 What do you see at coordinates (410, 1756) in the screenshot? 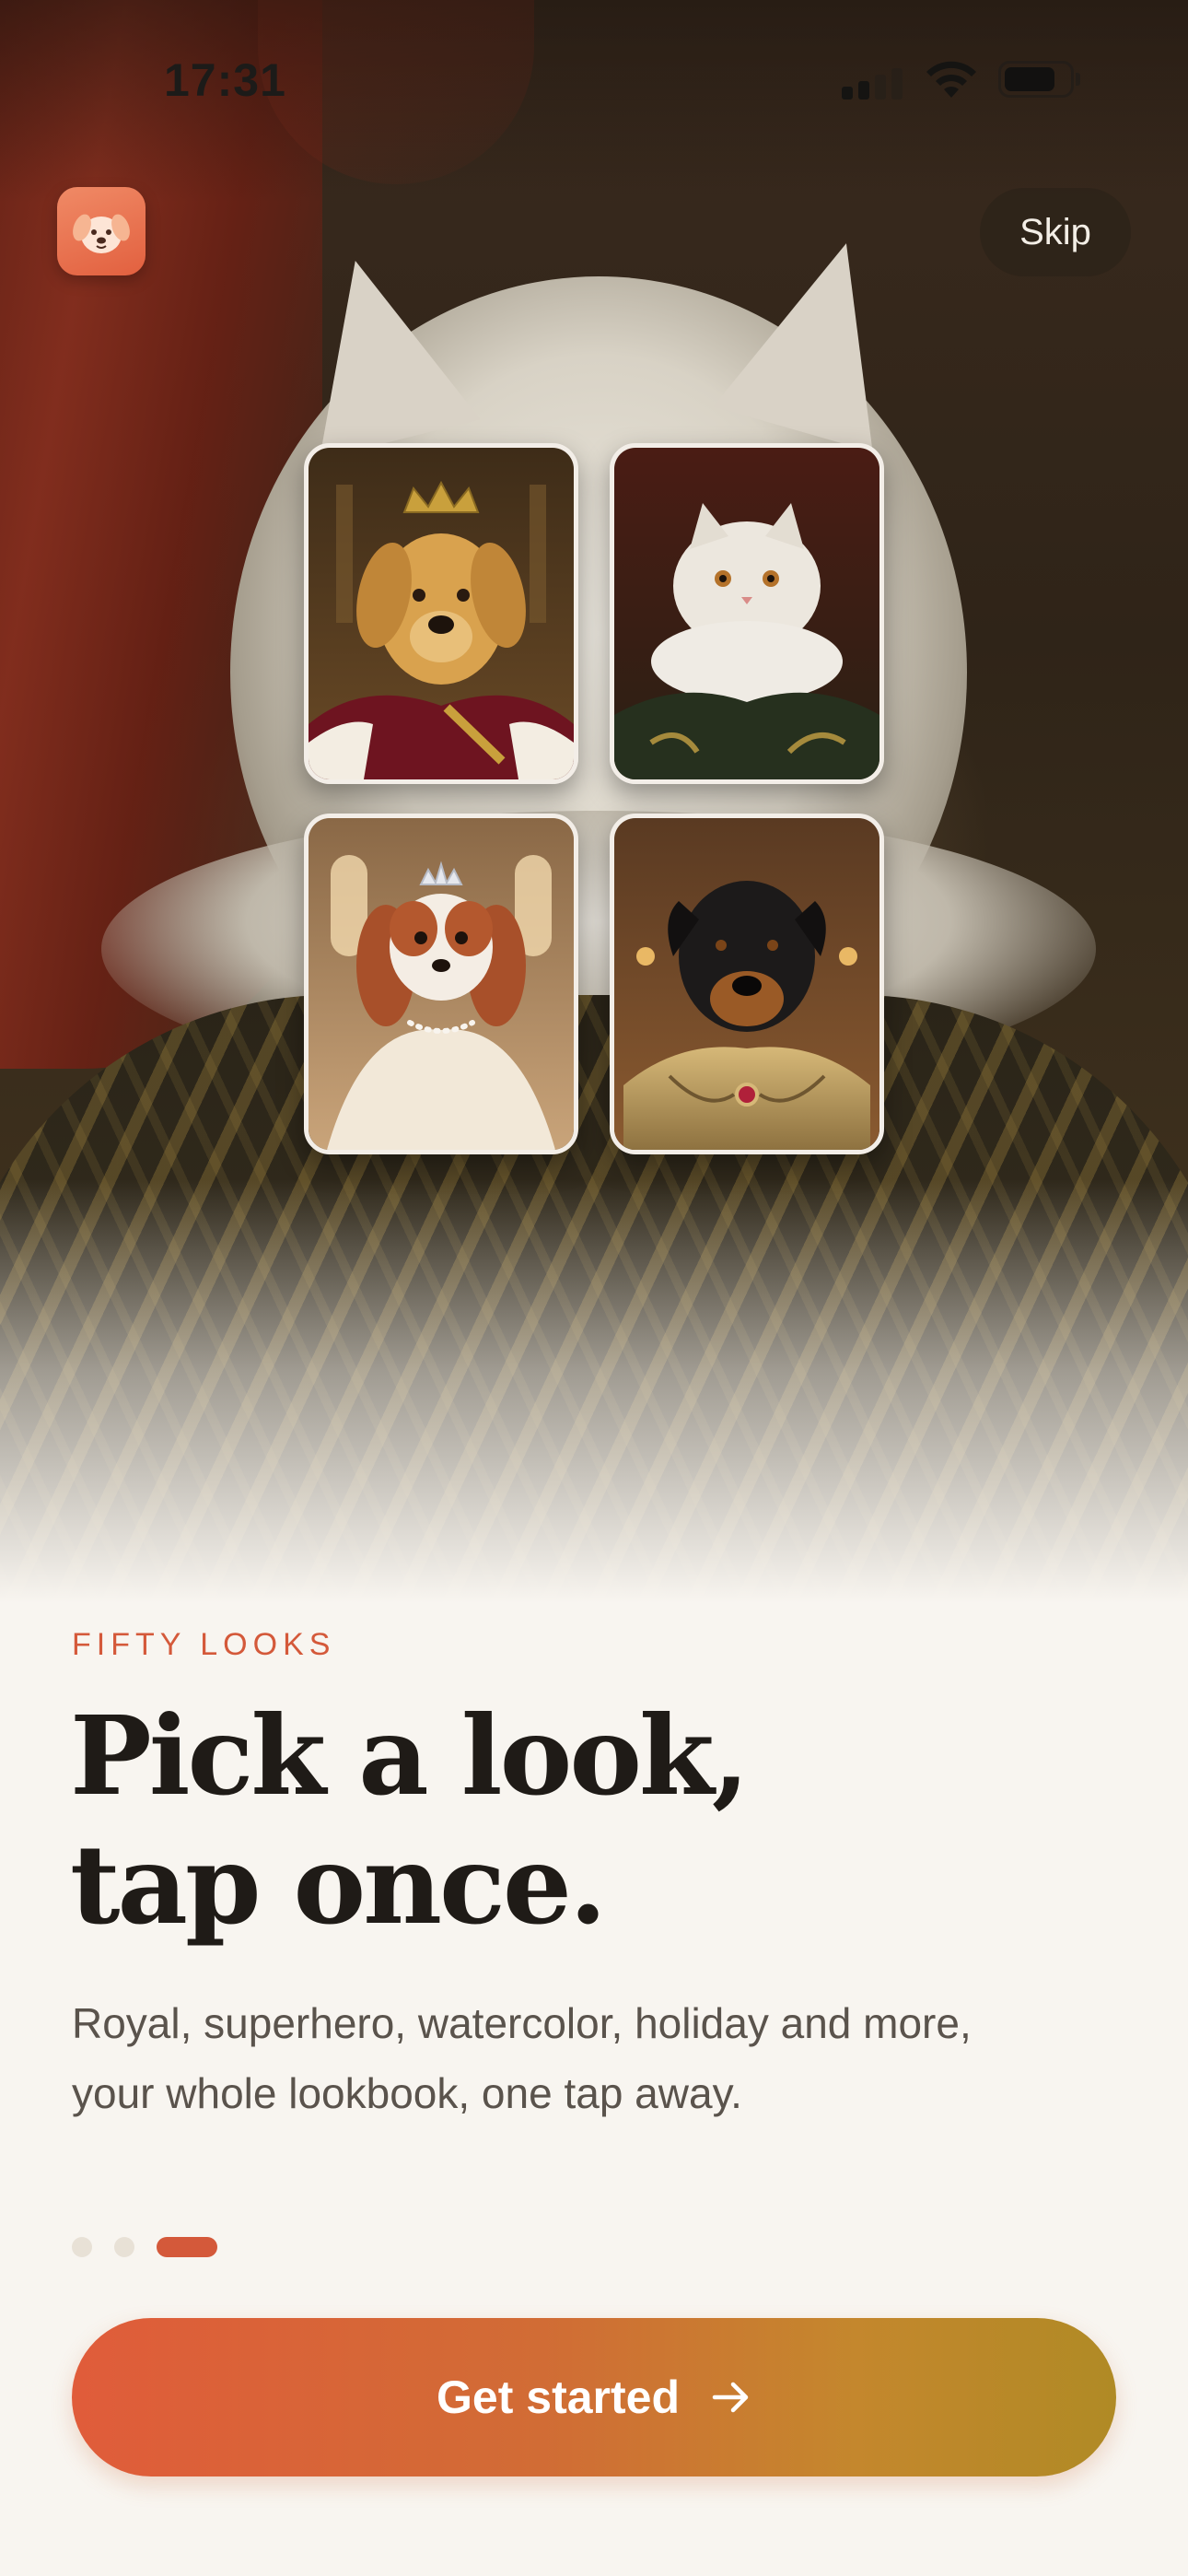
I see `headline-line-1: Pick a look,` at bounding box center [410, 1756].